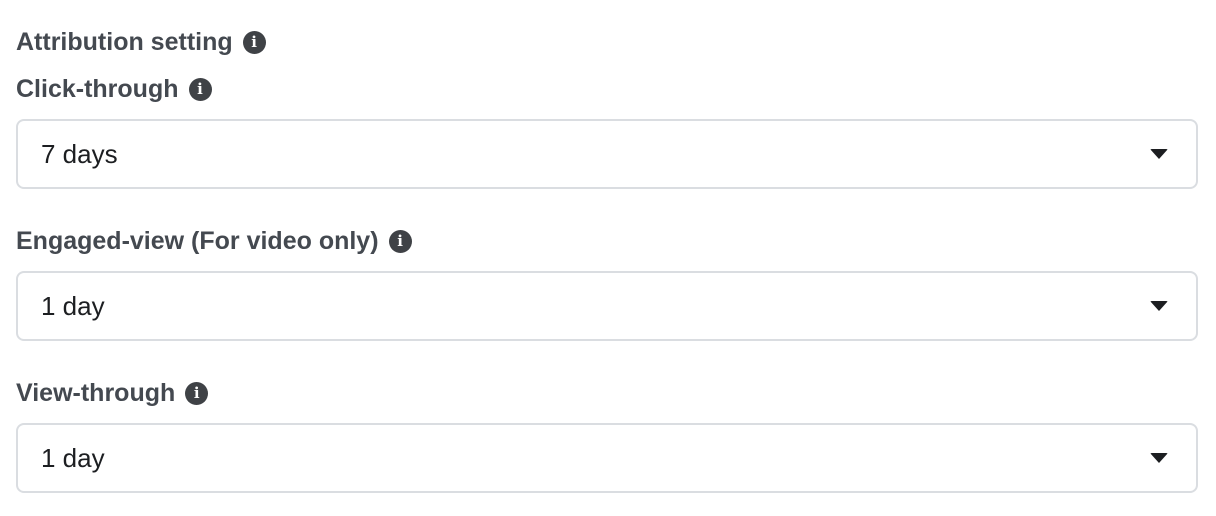 This screenshot has width=1216, height=516. I want to click on view-through-dropdown: 1 day, so click(607, 458).